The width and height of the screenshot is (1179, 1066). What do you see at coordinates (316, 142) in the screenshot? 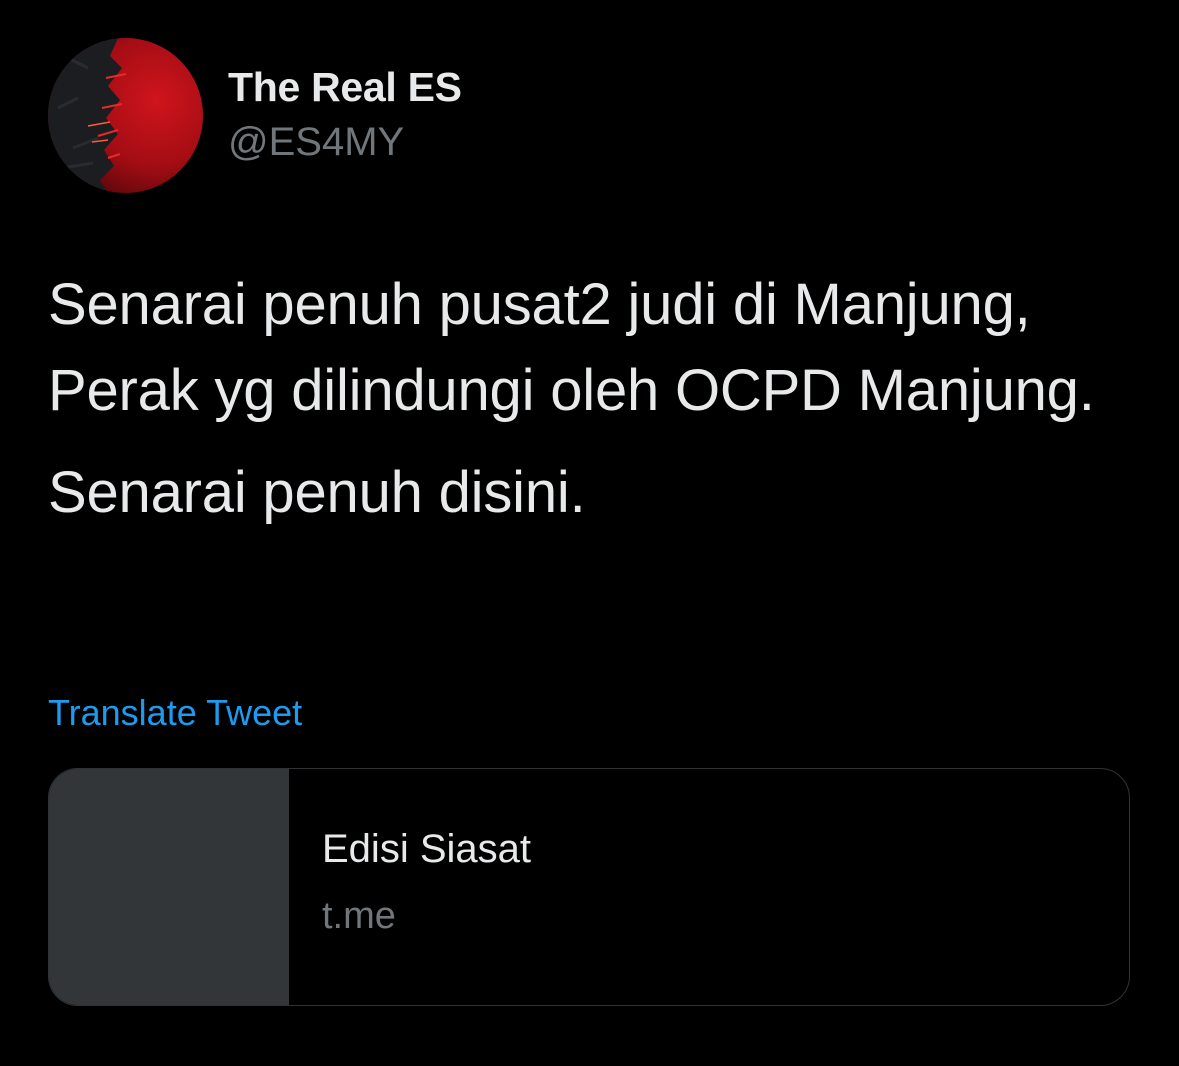
I see `user-handle: @ES4MY` at bounding box center [316, 142].